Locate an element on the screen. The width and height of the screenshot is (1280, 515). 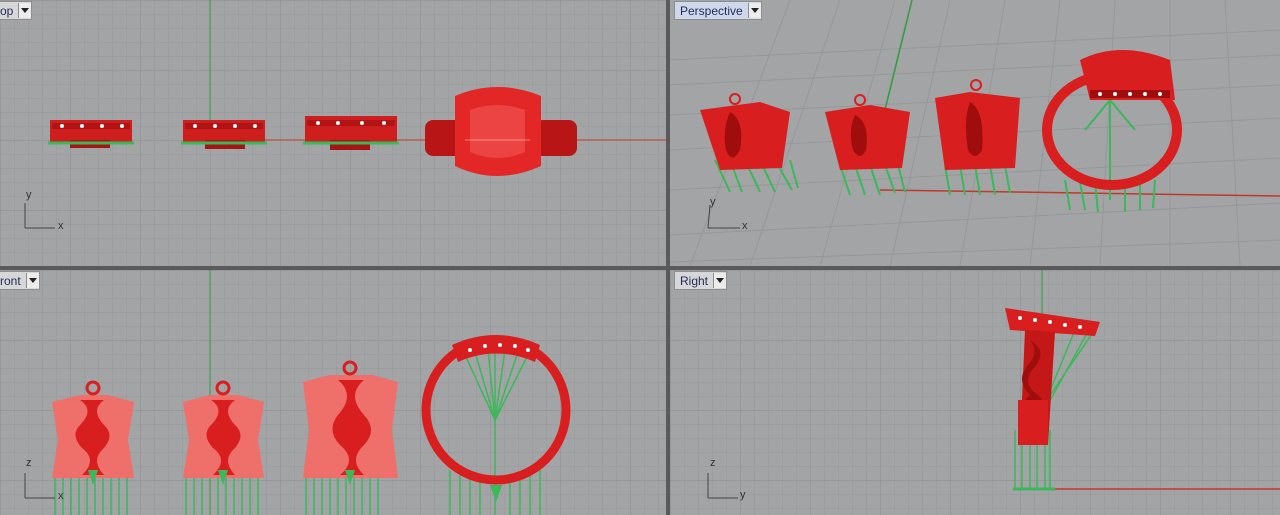
axis-triad-icon is located at coordinates (723, 216).